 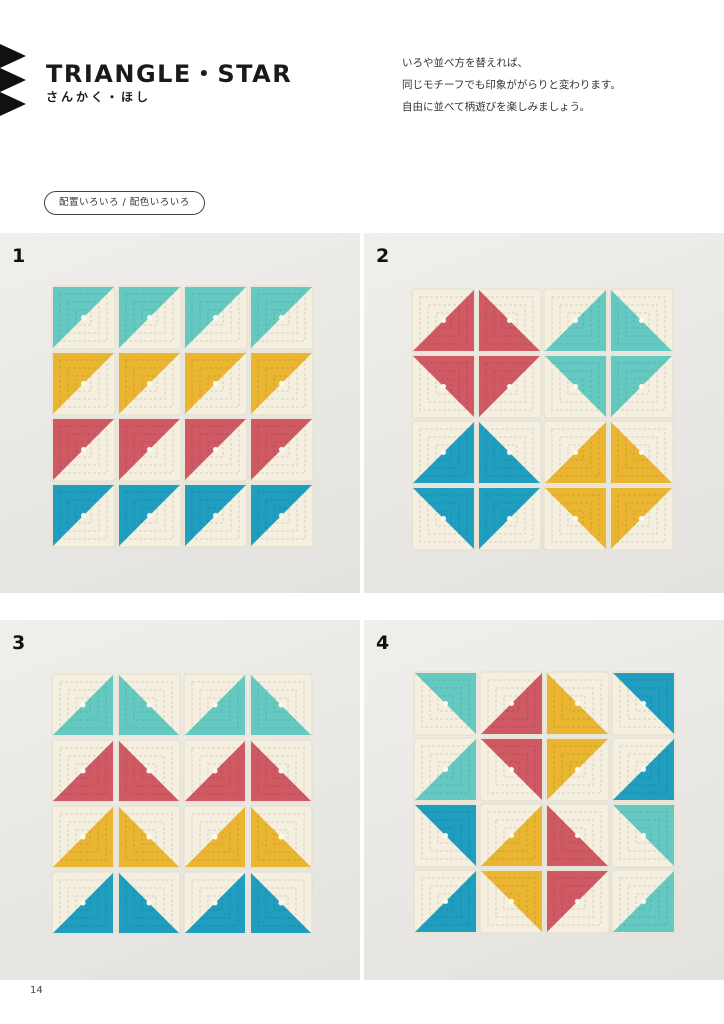 I want to click on page-number: 14, so click(x=36, y=990).